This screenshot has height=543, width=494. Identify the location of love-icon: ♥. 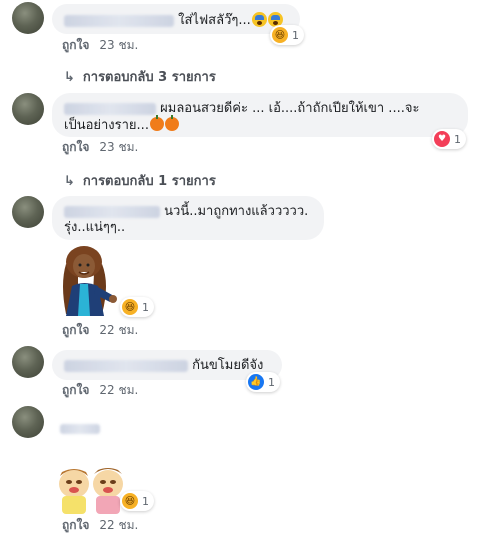
(442, 139).